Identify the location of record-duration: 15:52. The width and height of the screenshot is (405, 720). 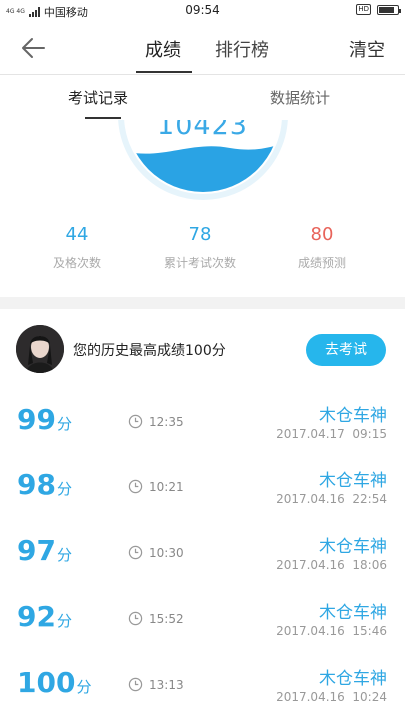
(156, 618).